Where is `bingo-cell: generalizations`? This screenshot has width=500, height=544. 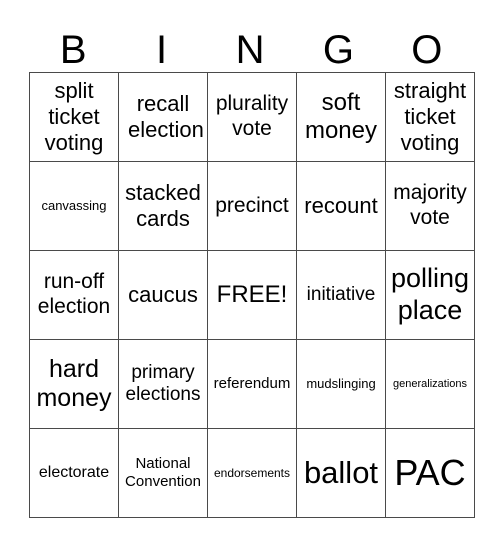 bingo-cell: generalizations is located at coordinates (430, 384).